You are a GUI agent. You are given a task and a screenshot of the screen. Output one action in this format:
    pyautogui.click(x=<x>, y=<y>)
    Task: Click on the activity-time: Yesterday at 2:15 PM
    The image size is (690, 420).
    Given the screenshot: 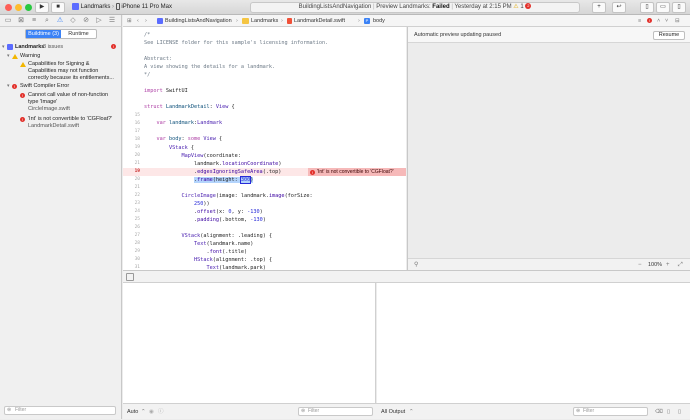 What is the action you would take?
    pyautogui.click(x=483, y=7)
    